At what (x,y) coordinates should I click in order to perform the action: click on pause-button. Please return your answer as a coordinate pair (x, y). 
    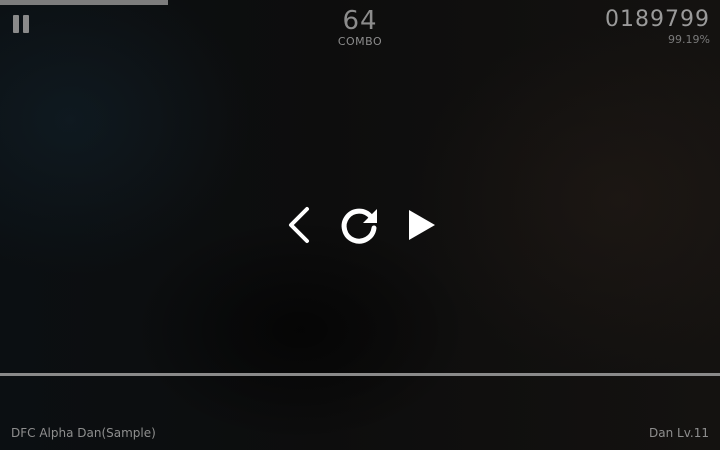
    Looking at the image, I should click on (22, 24).